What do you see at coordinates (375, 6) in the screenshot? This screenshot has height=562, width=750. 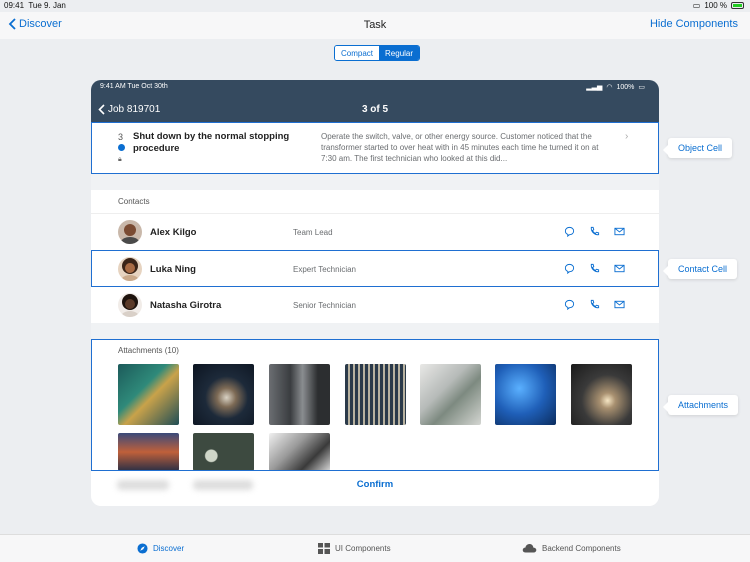 I see `system-status-bar: 09:41 Tue 9. Jan ▭ 100 %` at bounding box center [375, 6].